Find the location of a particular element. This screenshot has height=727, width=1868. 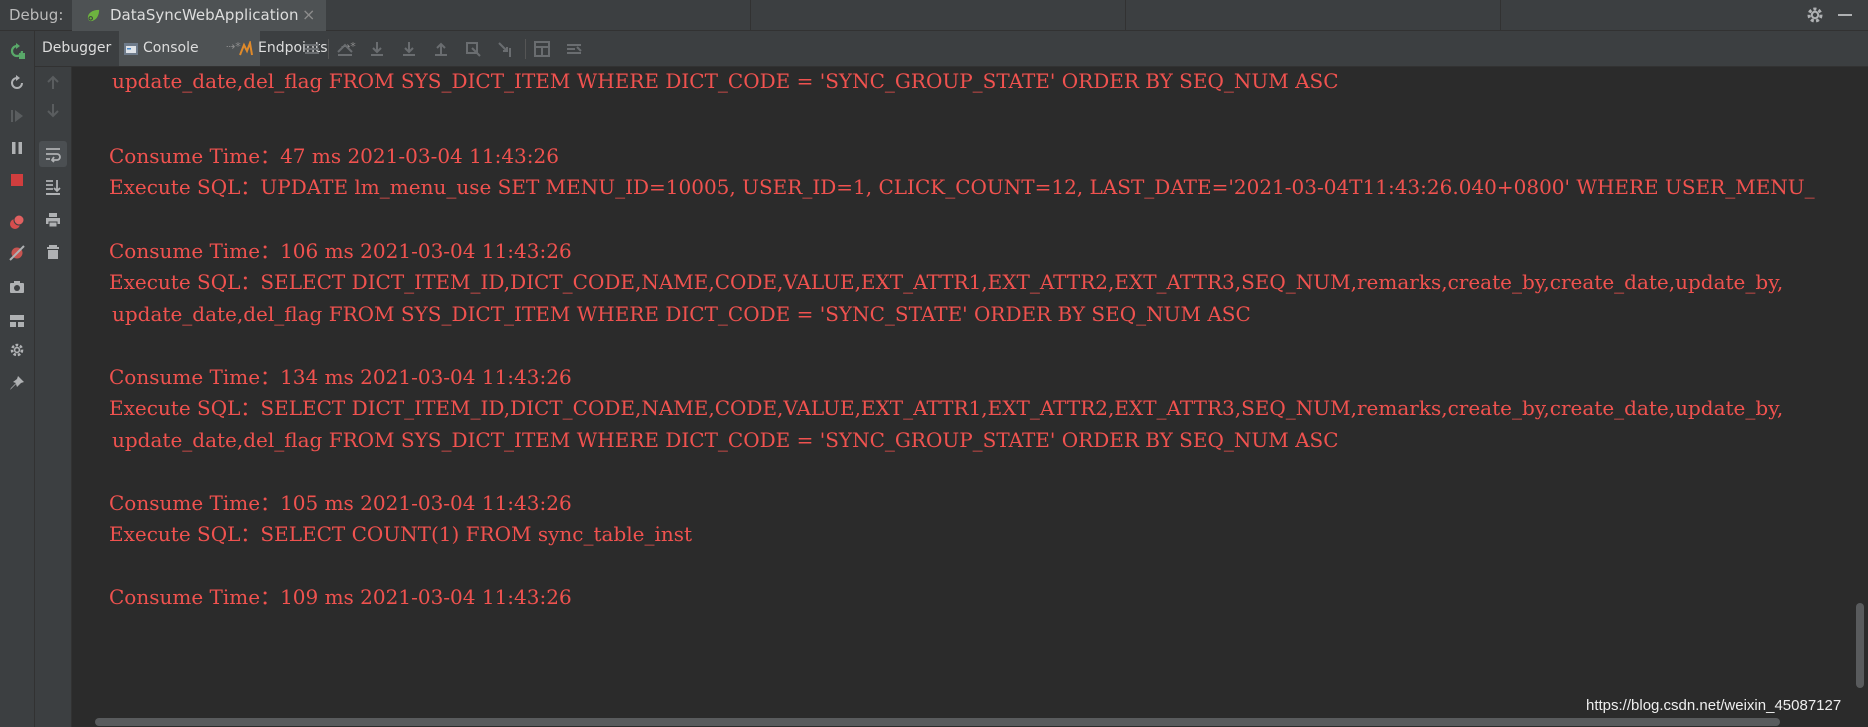

watermark-text: https://blog.csdn.net/weixin_45087127 is located at coordinates (1714, 705).